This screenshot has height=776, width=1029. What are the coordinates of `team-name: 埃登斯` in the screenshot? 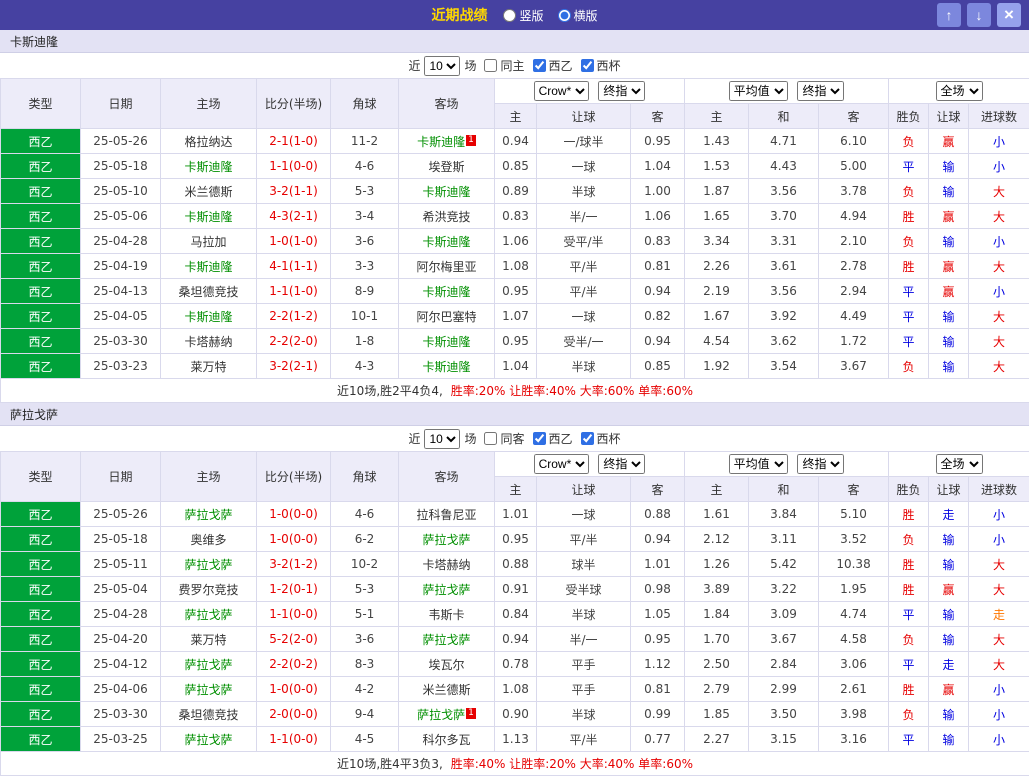 It's located at (446, 167).